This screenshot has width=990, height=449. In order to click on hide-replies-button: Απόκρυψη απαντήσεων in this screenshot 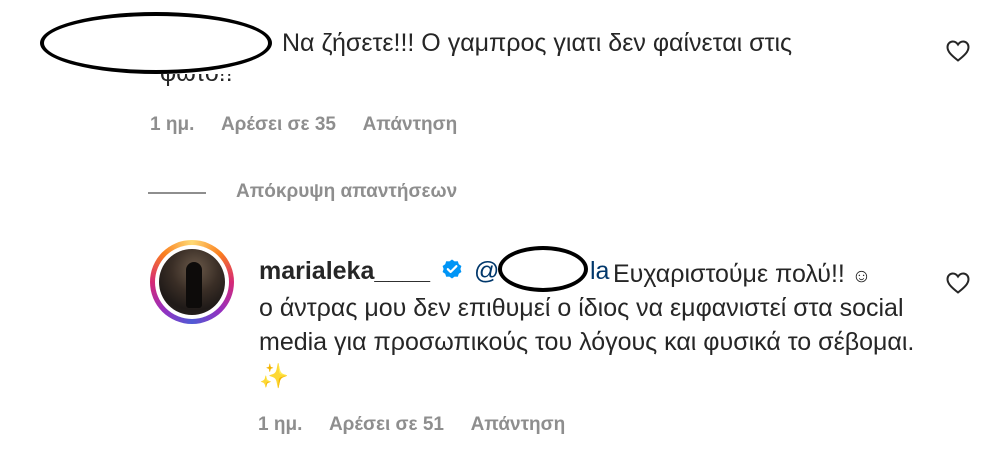, I will do `click(346, 192)`.